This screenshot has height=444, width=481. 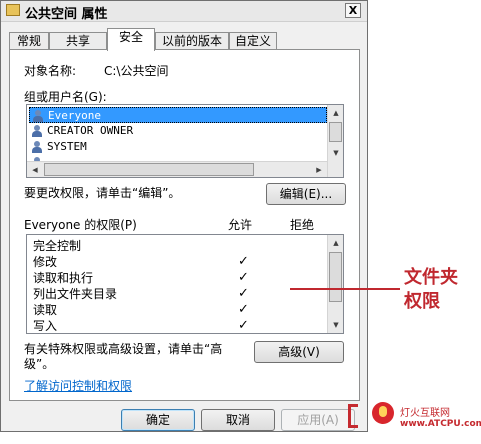 I want to click on group-list-label: 组或用户名(G):, so click(x=65, y=97).